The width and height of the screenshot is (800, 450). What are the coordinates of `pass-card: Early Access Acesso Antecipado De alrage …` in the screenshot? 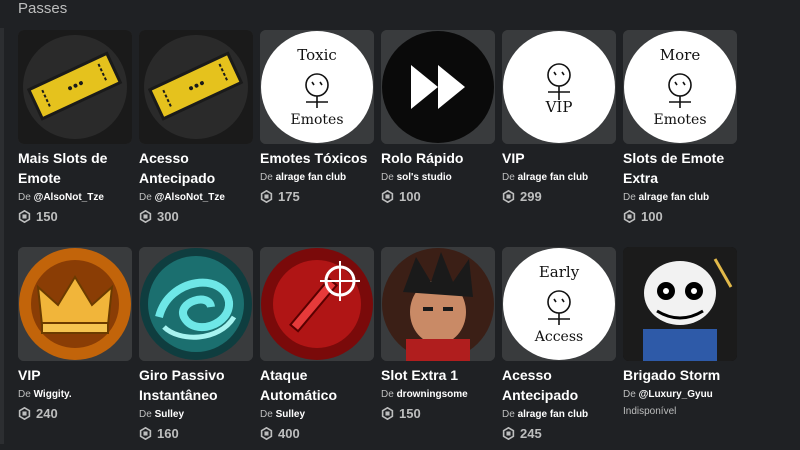 It's located at (559, 348).